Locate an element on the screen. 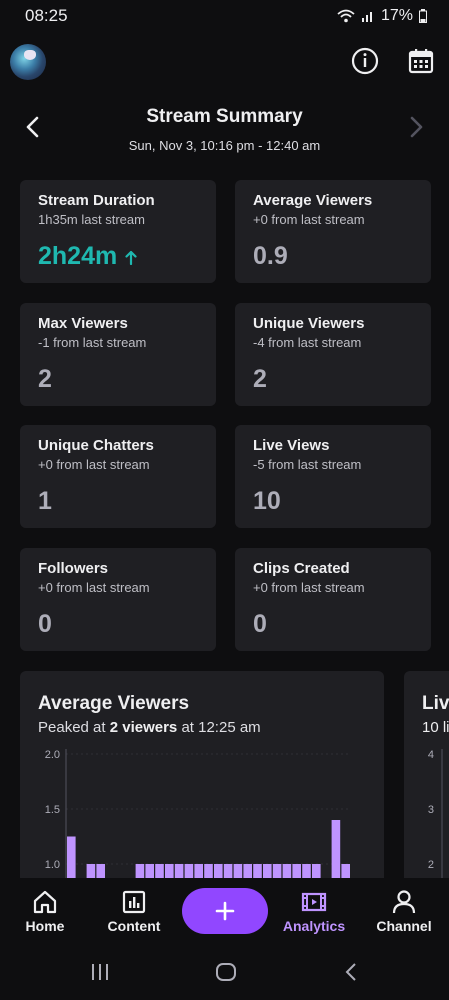  y-tick-label: 2 is located at coordinates (431, 865).